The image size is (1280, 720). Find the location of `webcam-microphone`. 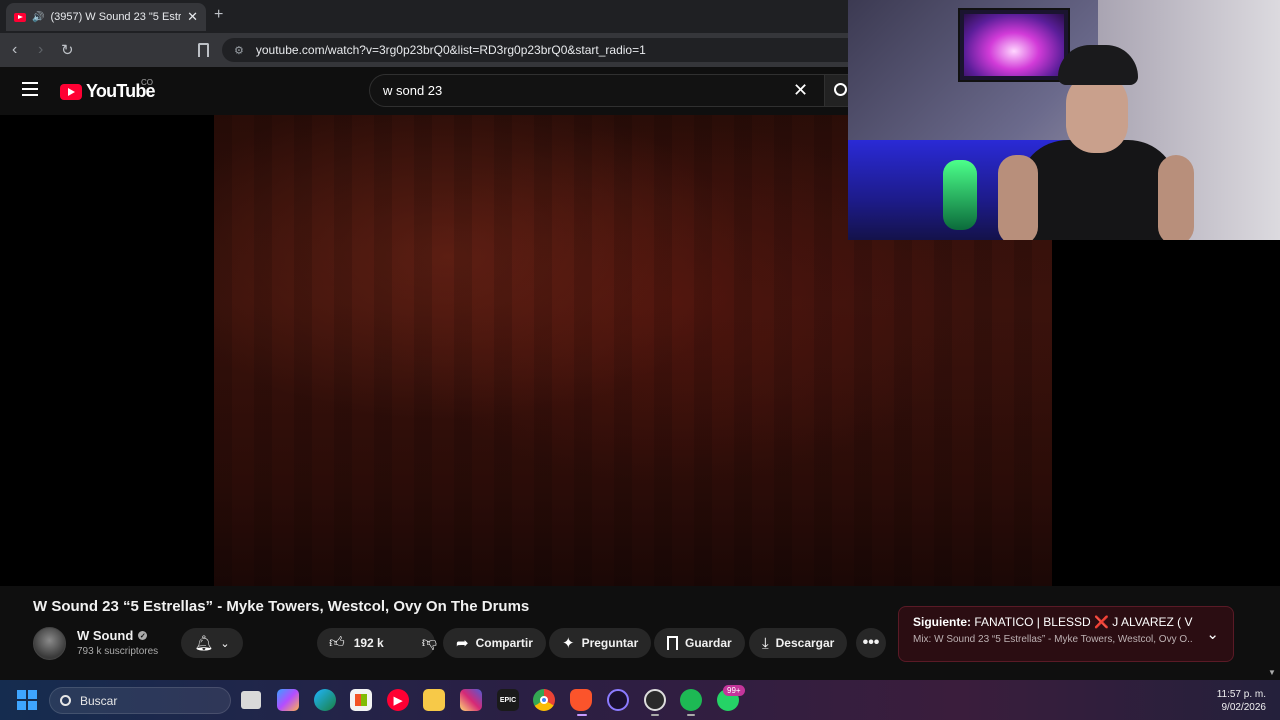

webcam-microphone is located at coordinates (960, 195).